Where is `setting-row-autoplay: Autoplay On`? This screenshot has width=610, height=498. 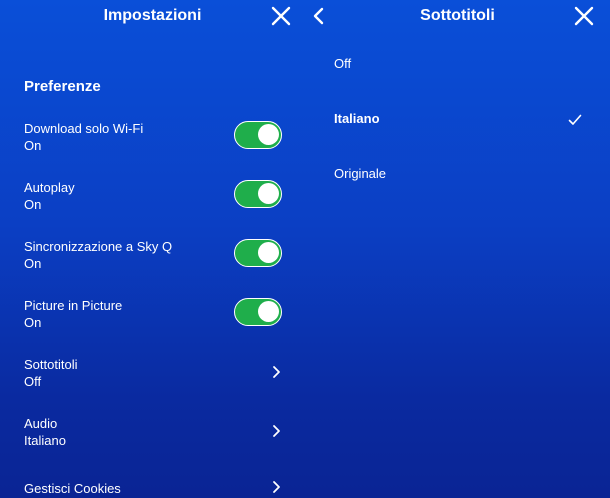 setting-row-autoplay: Autoplay On is located at coordinates (152, 201).